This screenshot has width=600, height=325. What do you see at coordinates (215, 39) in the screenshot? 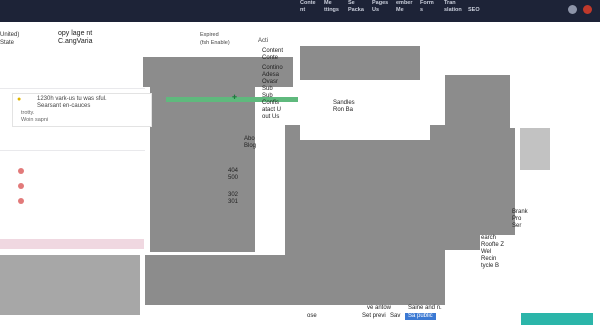
I see `expired-header: Expired (fsh Enable)` at bounding box center [215, 39].